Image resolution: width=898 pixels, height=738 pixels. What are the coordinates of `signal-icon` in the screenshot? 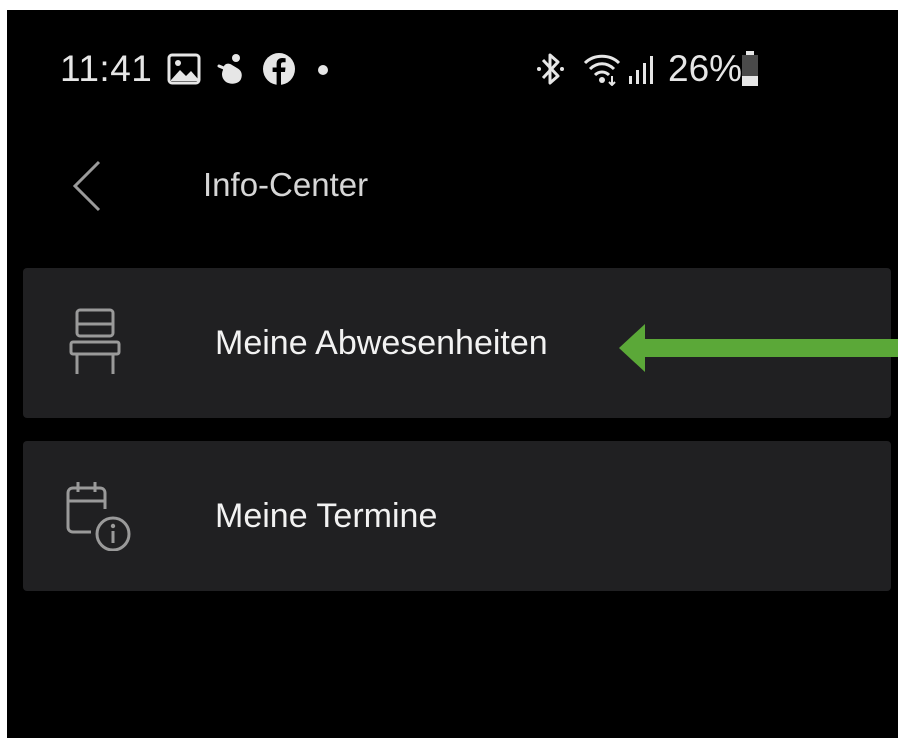 It's located at (641, 70).